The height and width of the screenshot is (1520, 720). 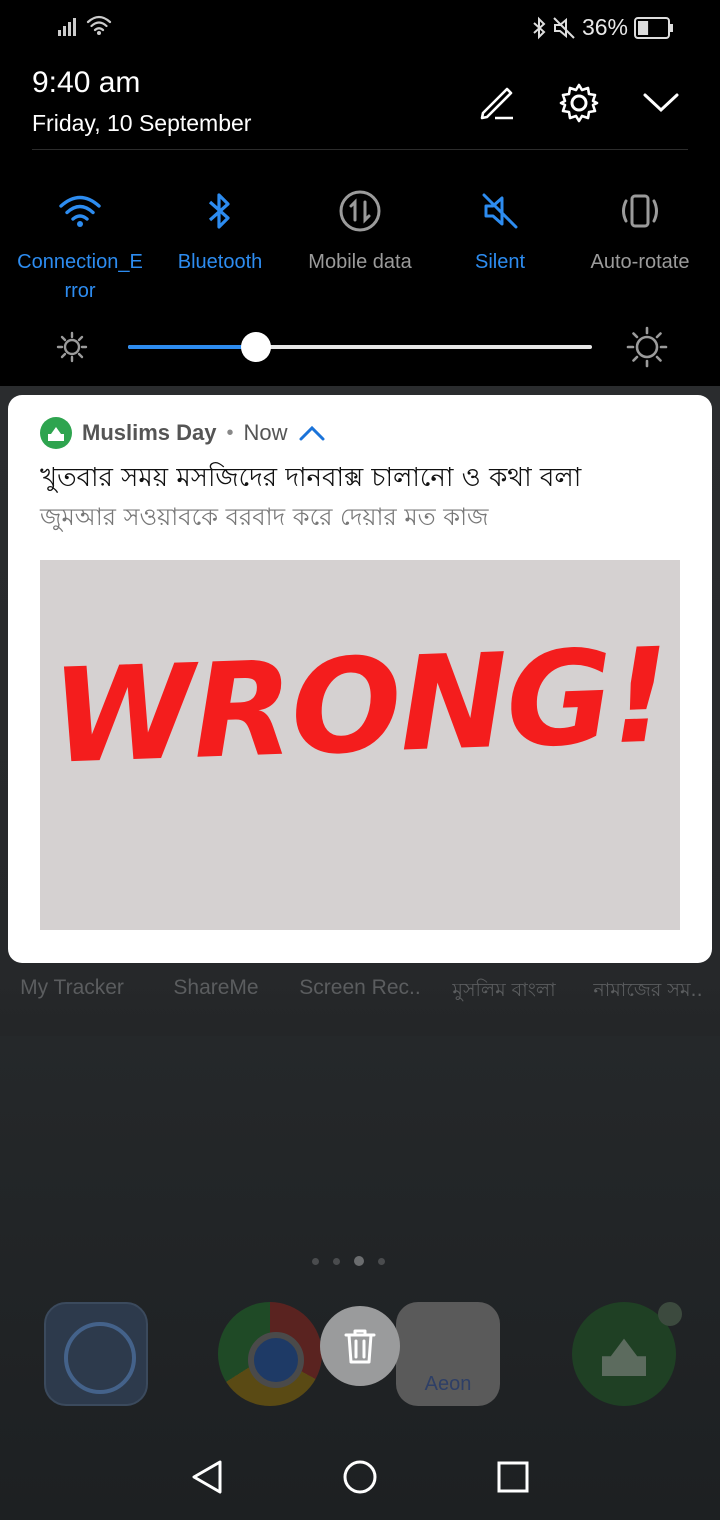 I want to click on recents-button, so click(x=513, y=1477).